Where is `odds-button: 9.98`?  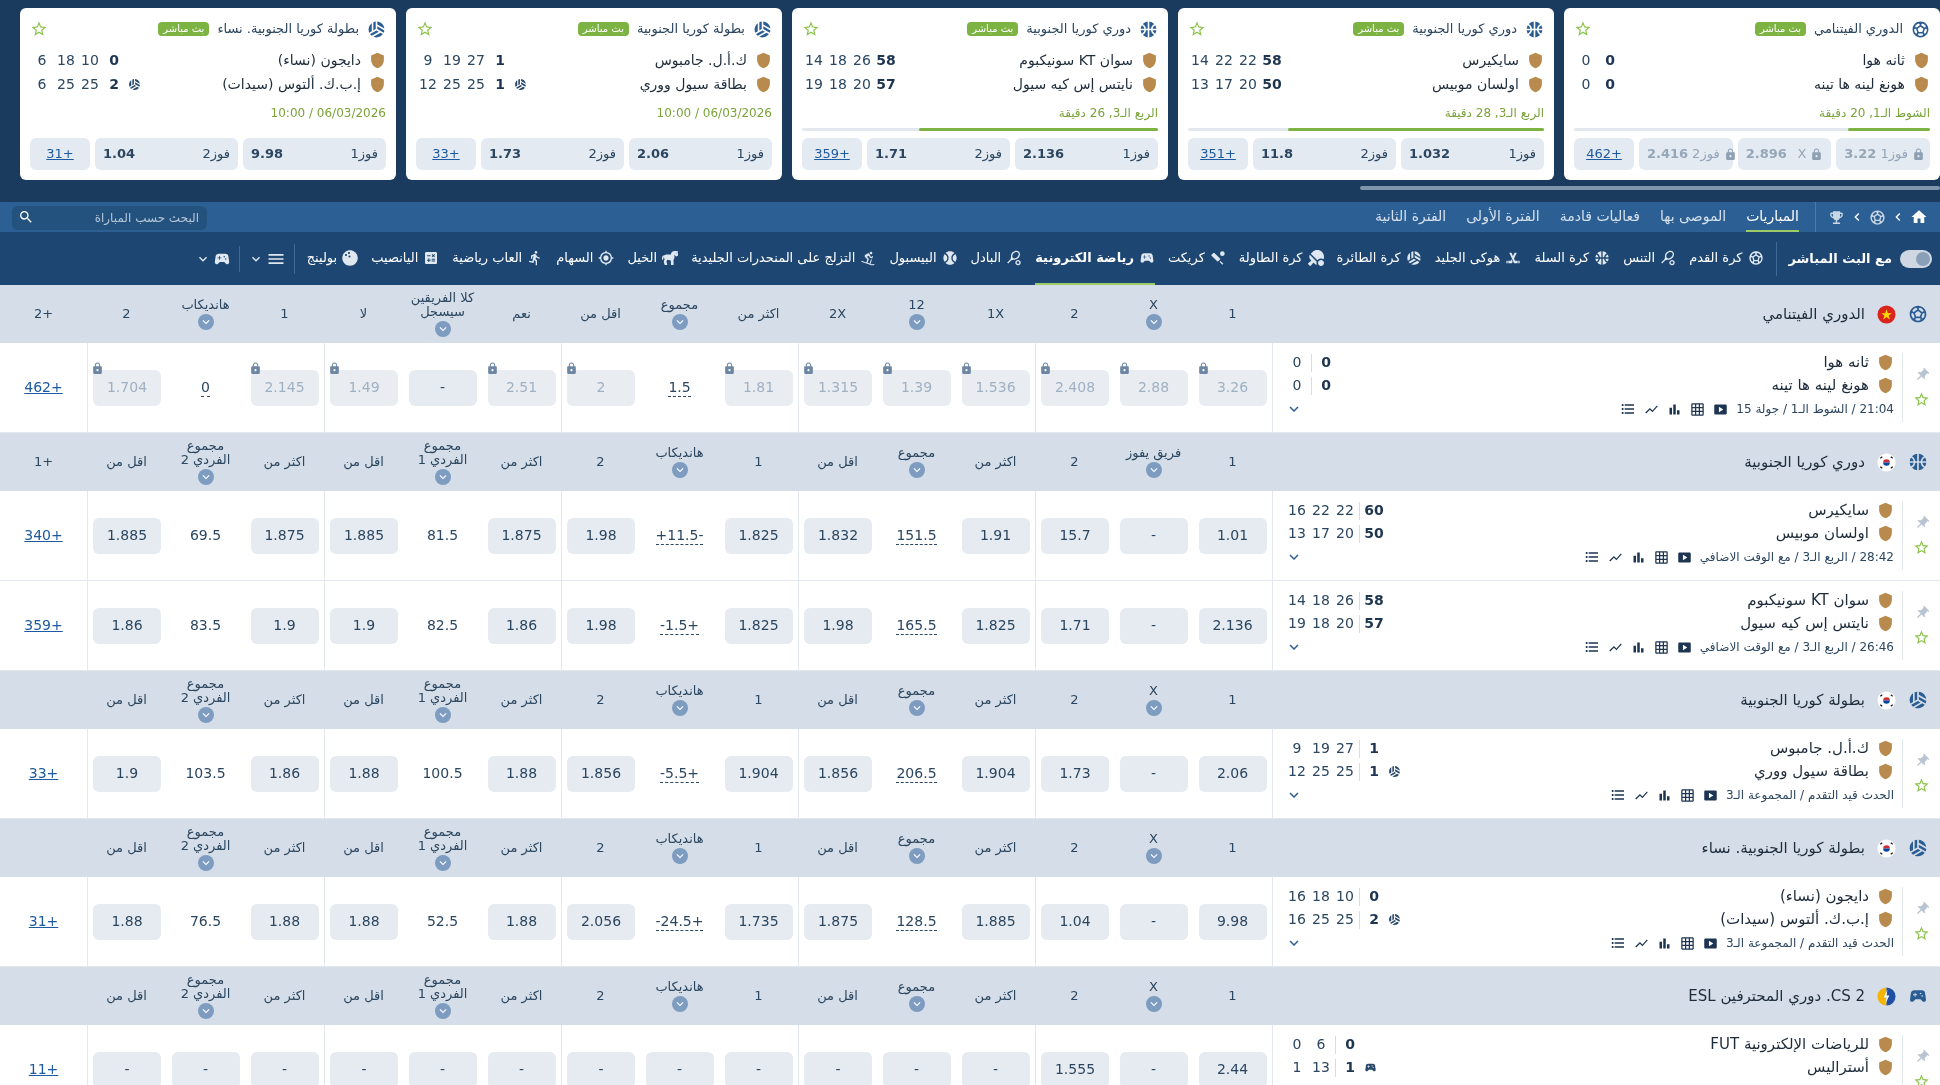
odds-button: 9.98 is located at coordinates (1232, 921).